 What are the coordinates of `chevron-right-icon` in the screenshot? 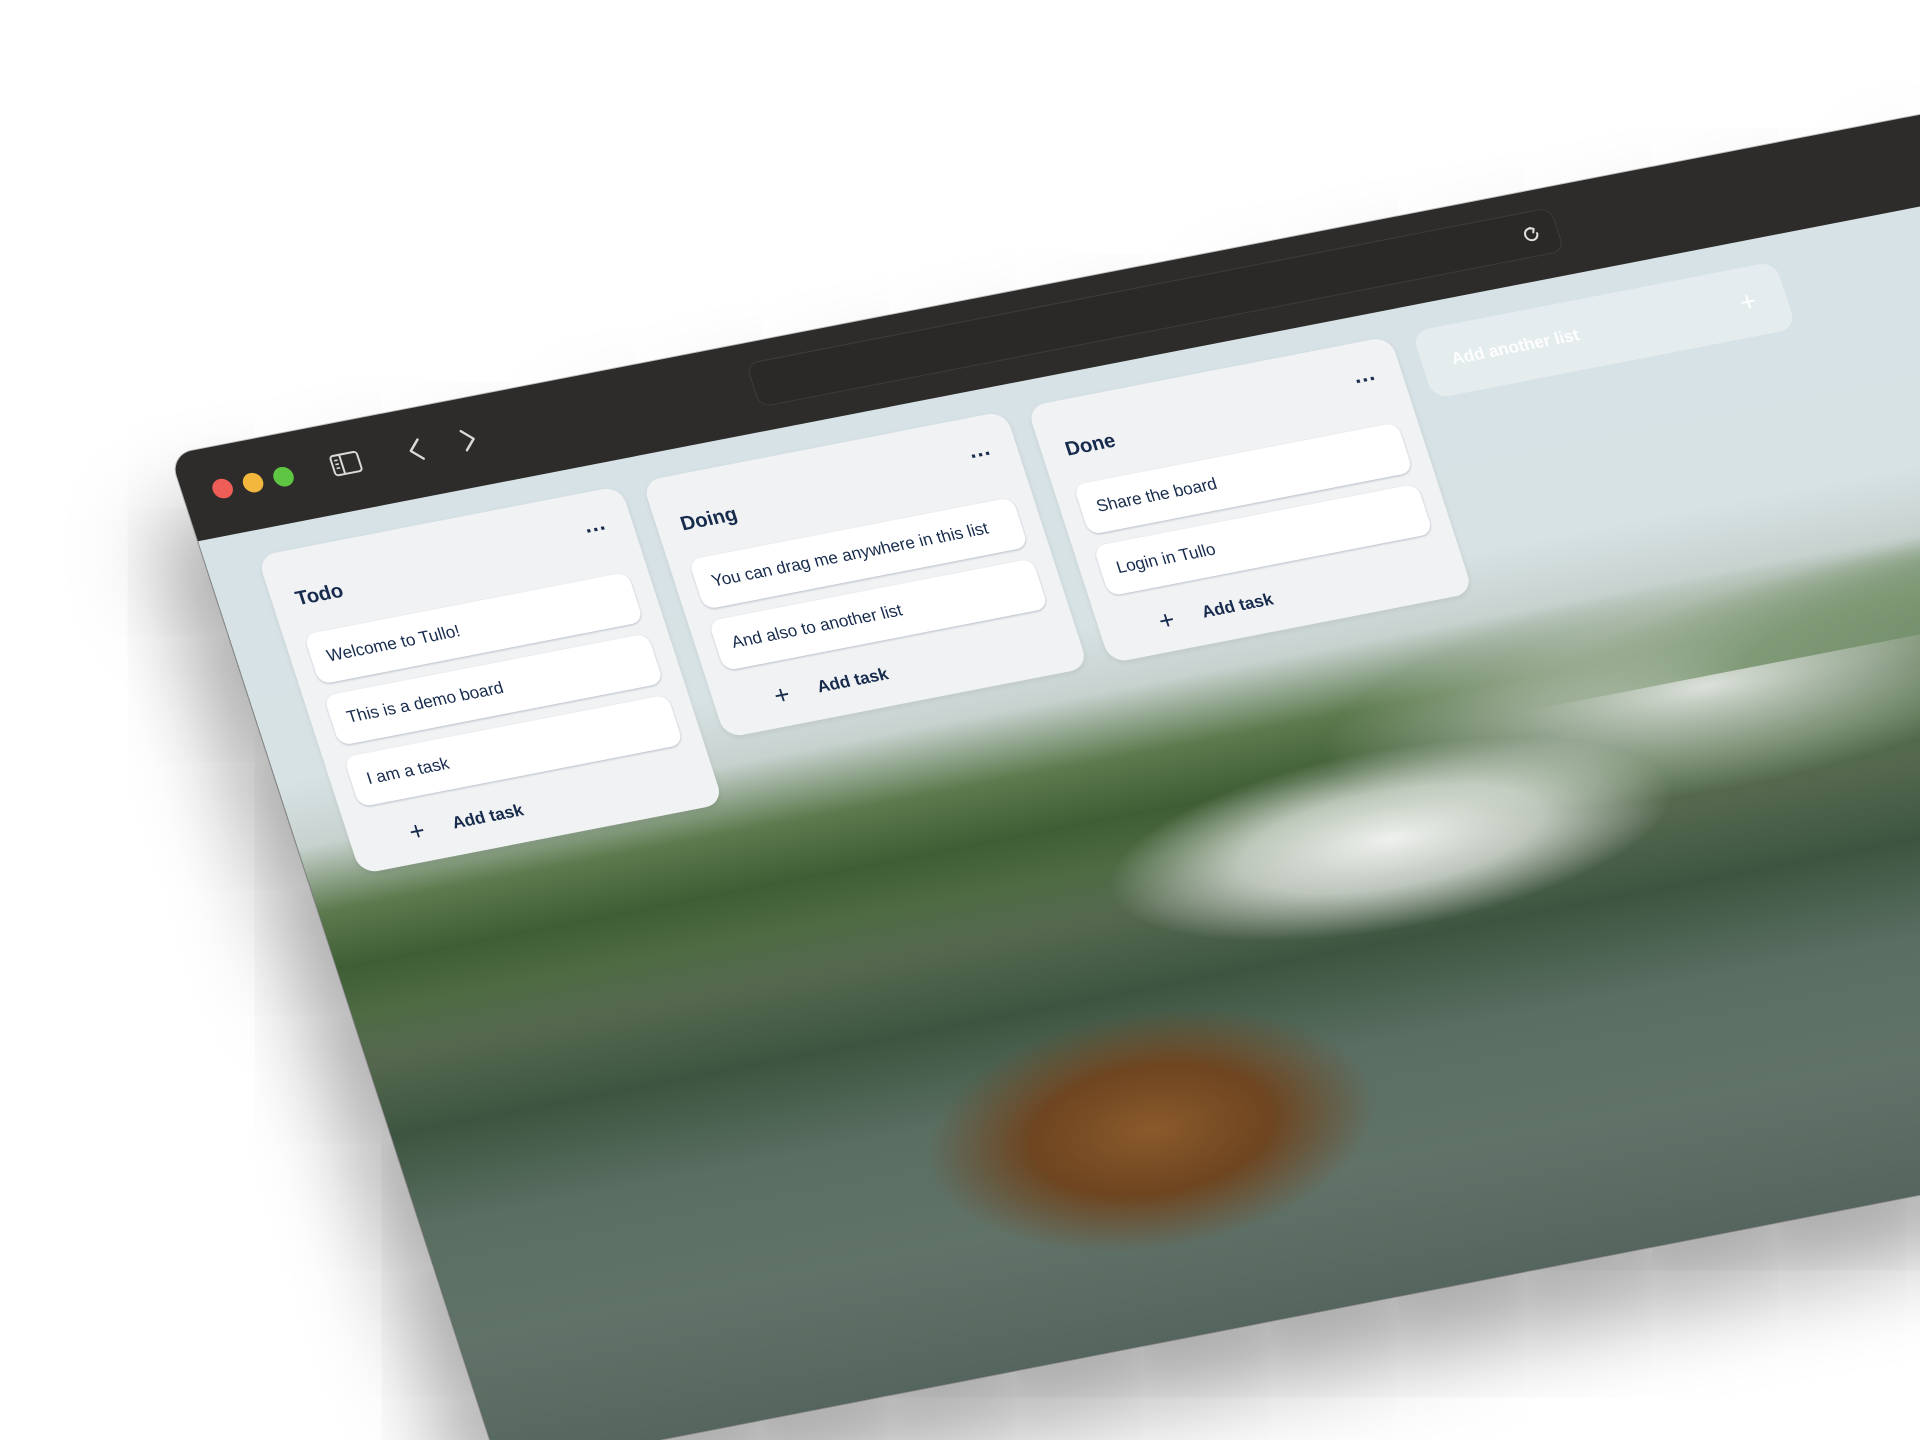 It's located at (467, 440).